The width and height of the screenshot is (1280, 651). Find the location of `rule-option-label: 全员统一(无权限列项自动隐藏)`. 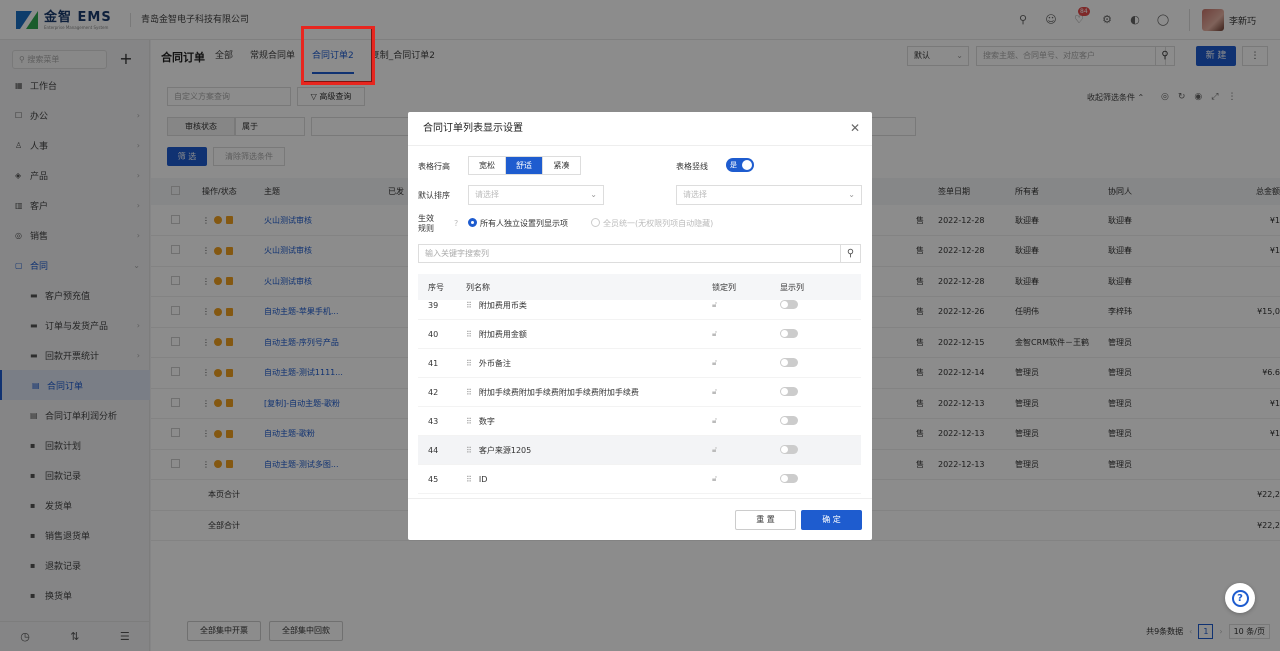

rule-option-label: 全员统一(无权限列项自动隐藏) is located at coordinates (658, 223).